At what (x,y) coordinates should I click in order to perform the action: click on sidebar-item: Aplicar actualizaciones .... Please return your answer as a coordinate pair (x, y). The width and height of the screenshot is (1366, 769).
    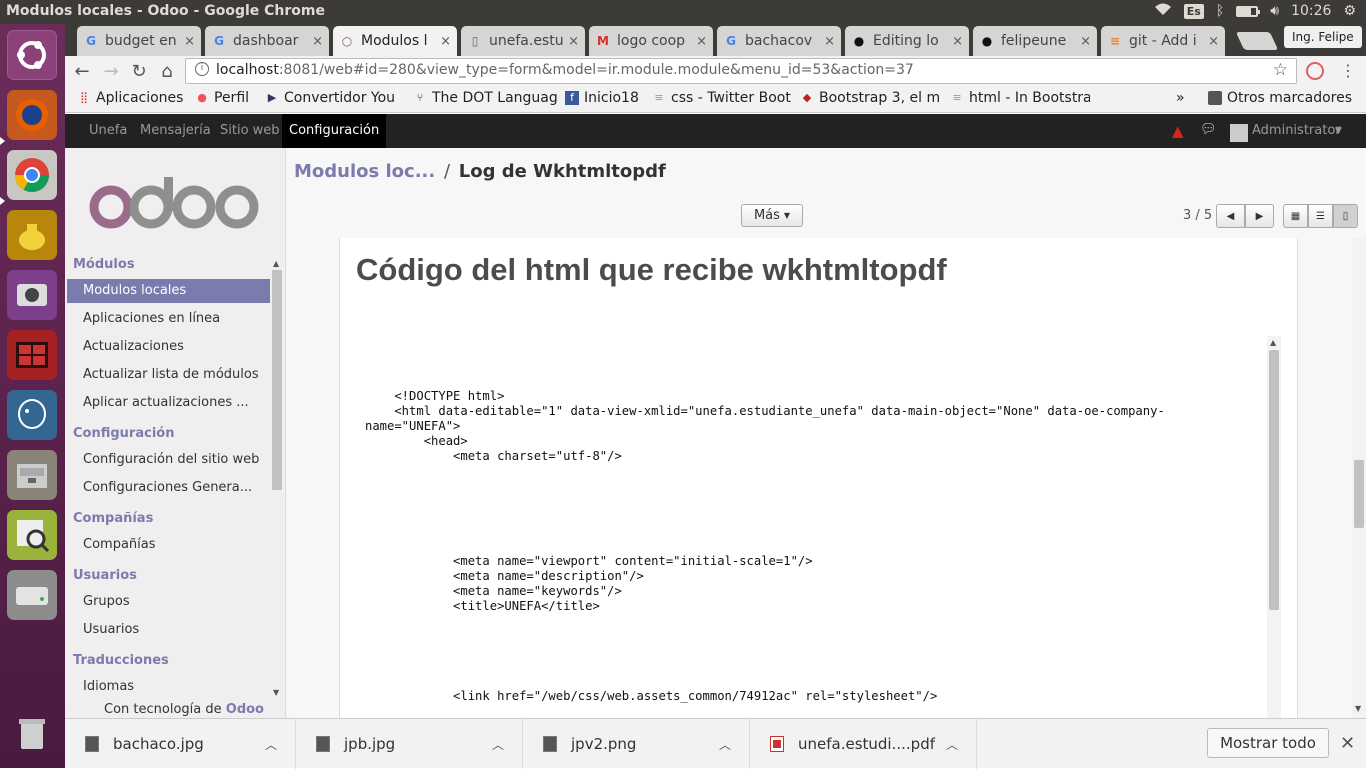
    Looking at the image, I should click on (168, 403).